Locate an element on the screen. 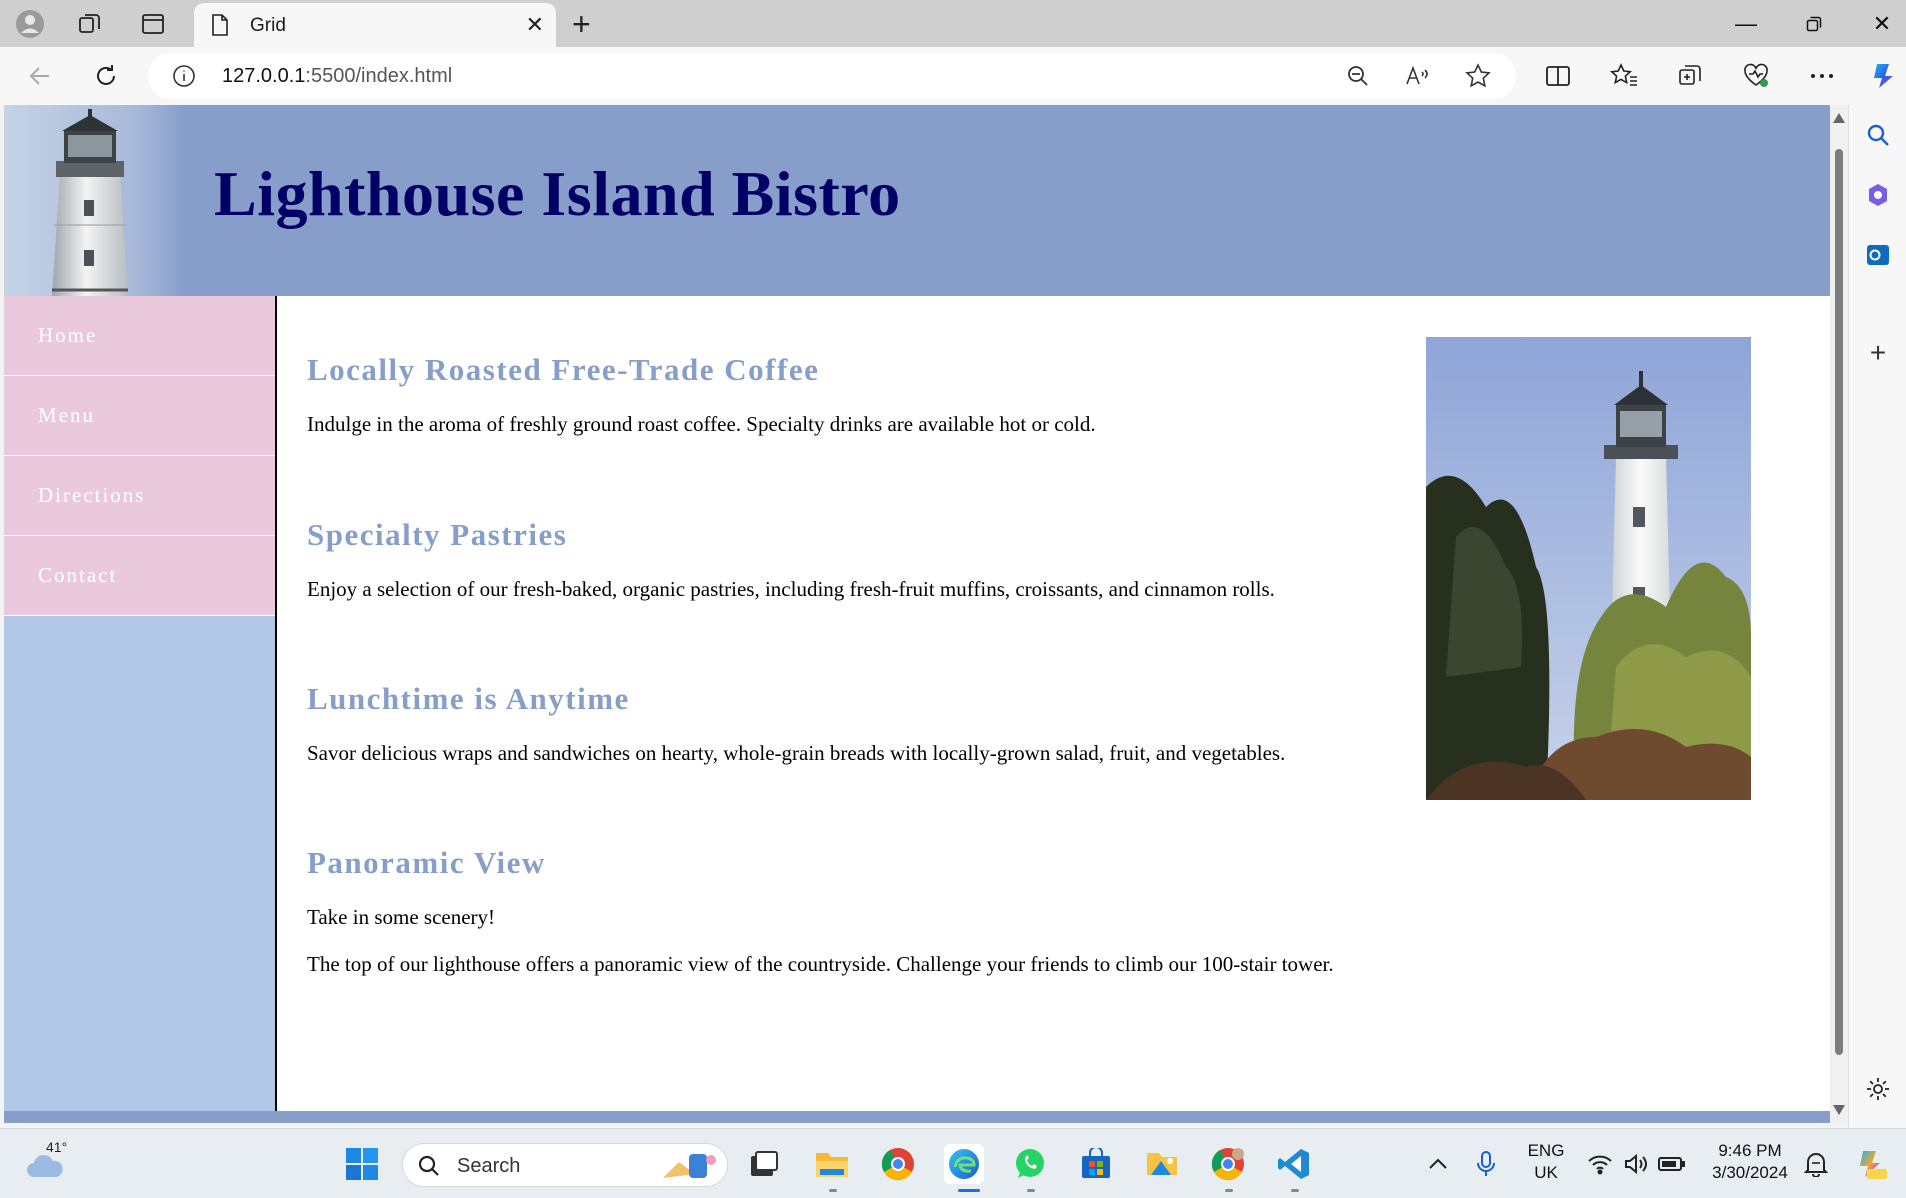  page-footer-bar is located at coordinates (917, 1117).